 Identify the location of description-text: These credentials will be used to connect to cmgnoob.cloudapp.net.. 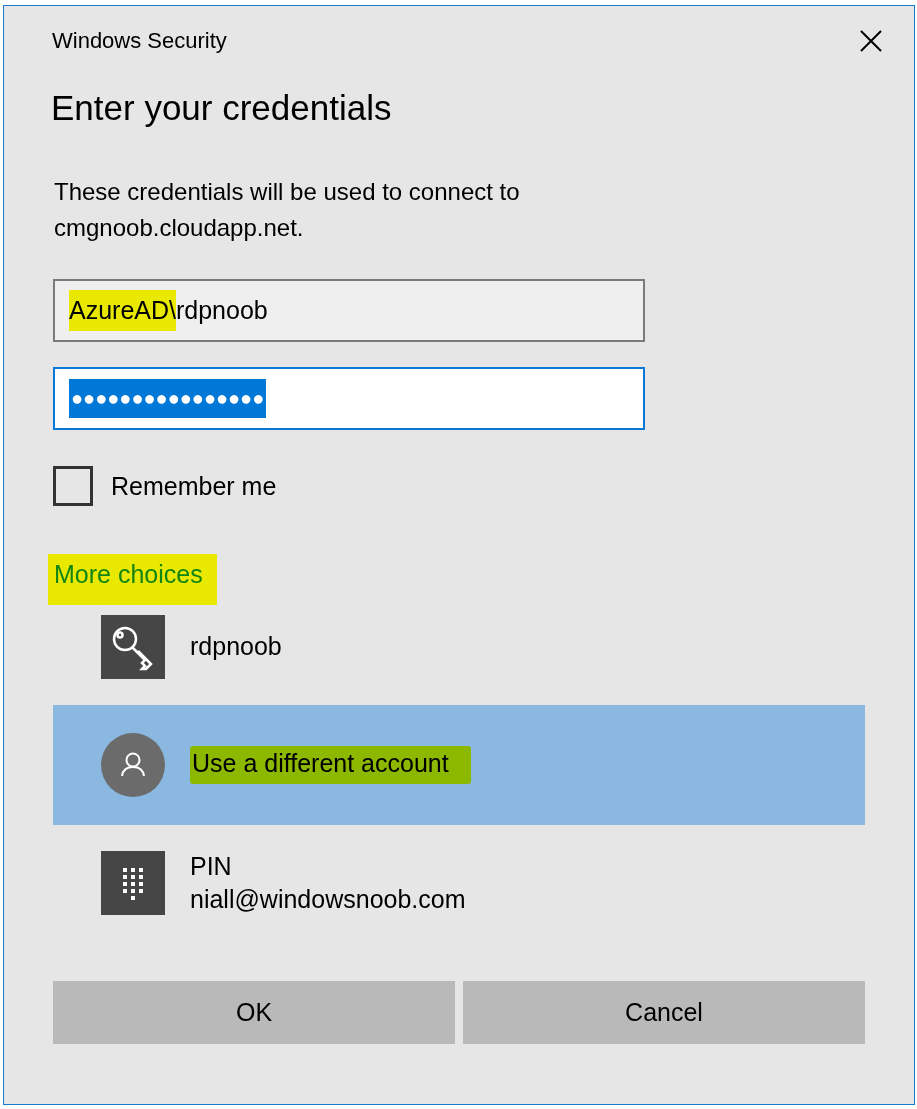
(287, 210).